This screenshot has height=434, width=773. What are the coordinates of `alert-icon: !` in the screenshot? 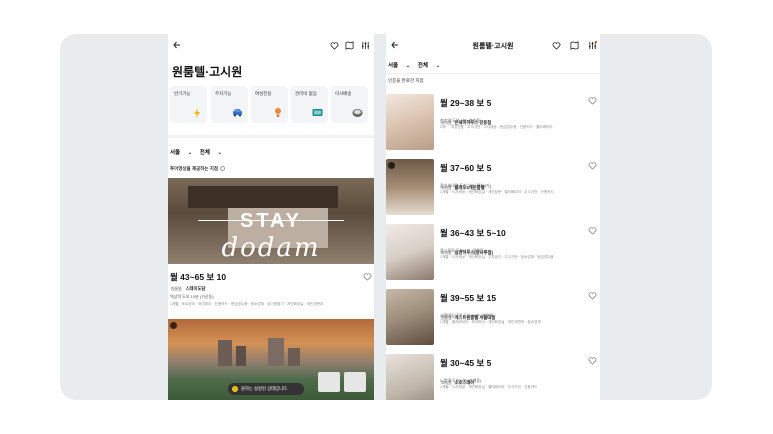 It's located at (235, 389).